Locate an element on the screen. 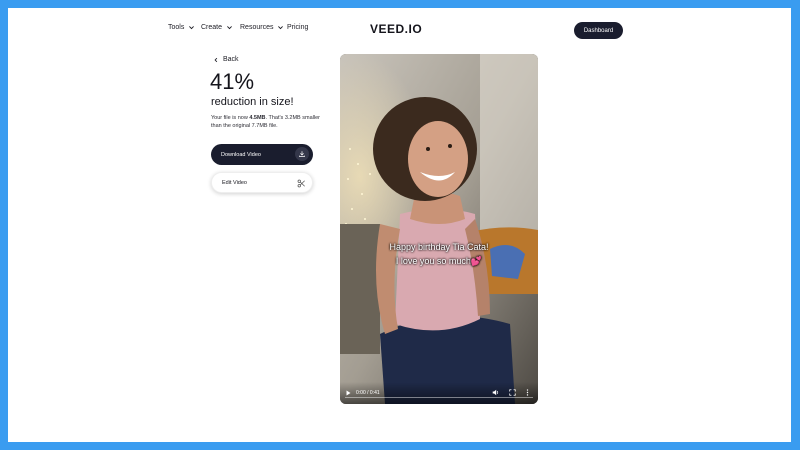 The image size is (800, 450). video-time: 0:00 / 0:41 is located at coordinates (368, 393).